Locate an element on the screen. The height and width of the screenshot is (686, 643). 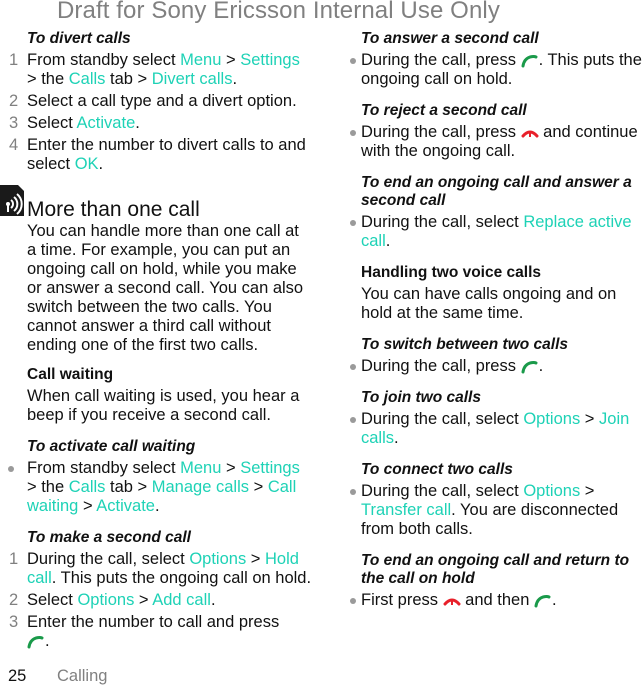
heading-divert-calls: To divert calls is located at coordinates (79, 38).